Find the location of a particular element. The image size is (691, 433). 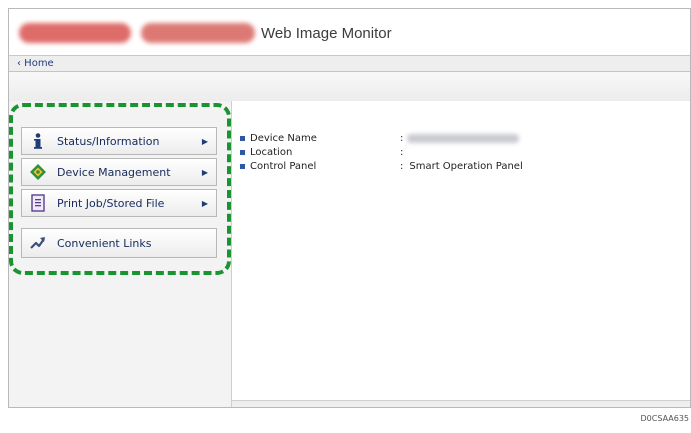

home-link: ‹ Home is located at coordinates (35, 63).